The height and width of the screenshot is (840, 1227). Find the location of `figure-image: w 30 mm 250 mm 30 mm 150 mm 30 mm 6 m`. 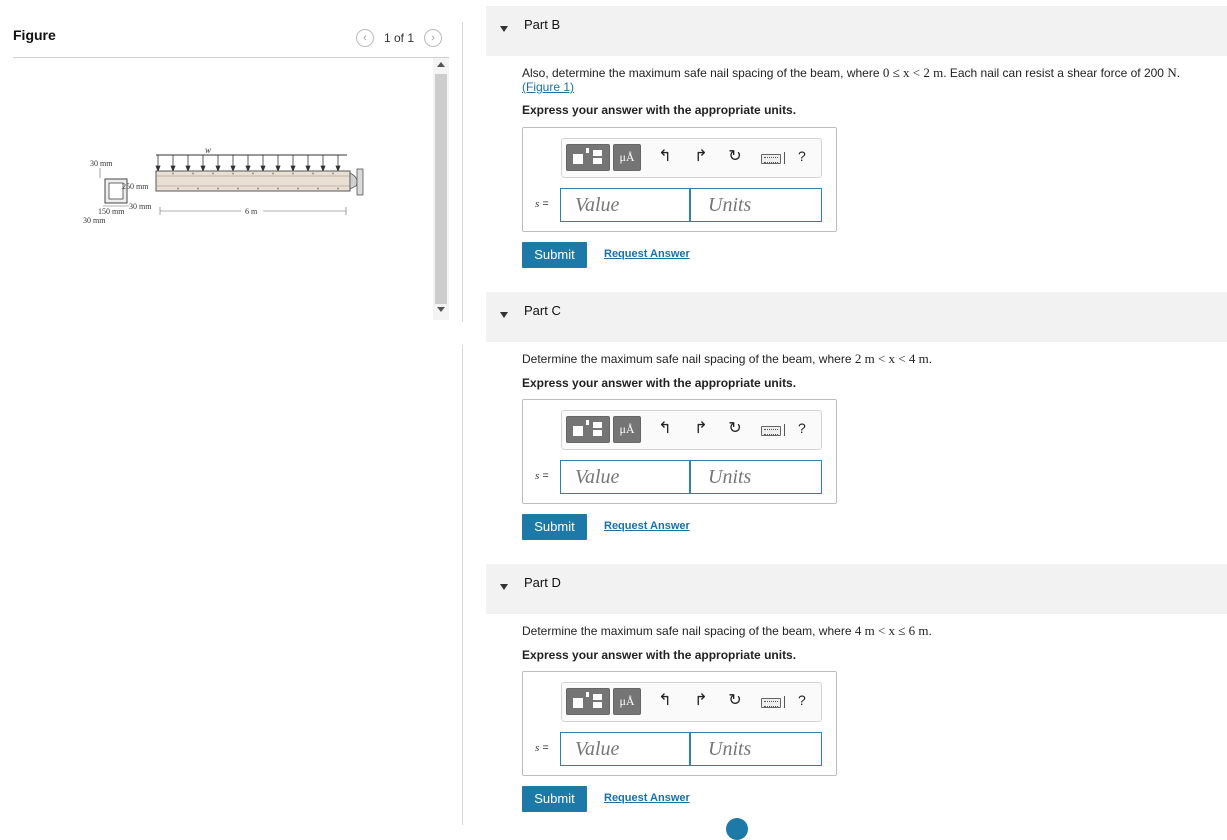

figure-image: w 30 mm 250 mm 30 mm 150 mm 30 mm 6 m is located at coordinates (223, 189).